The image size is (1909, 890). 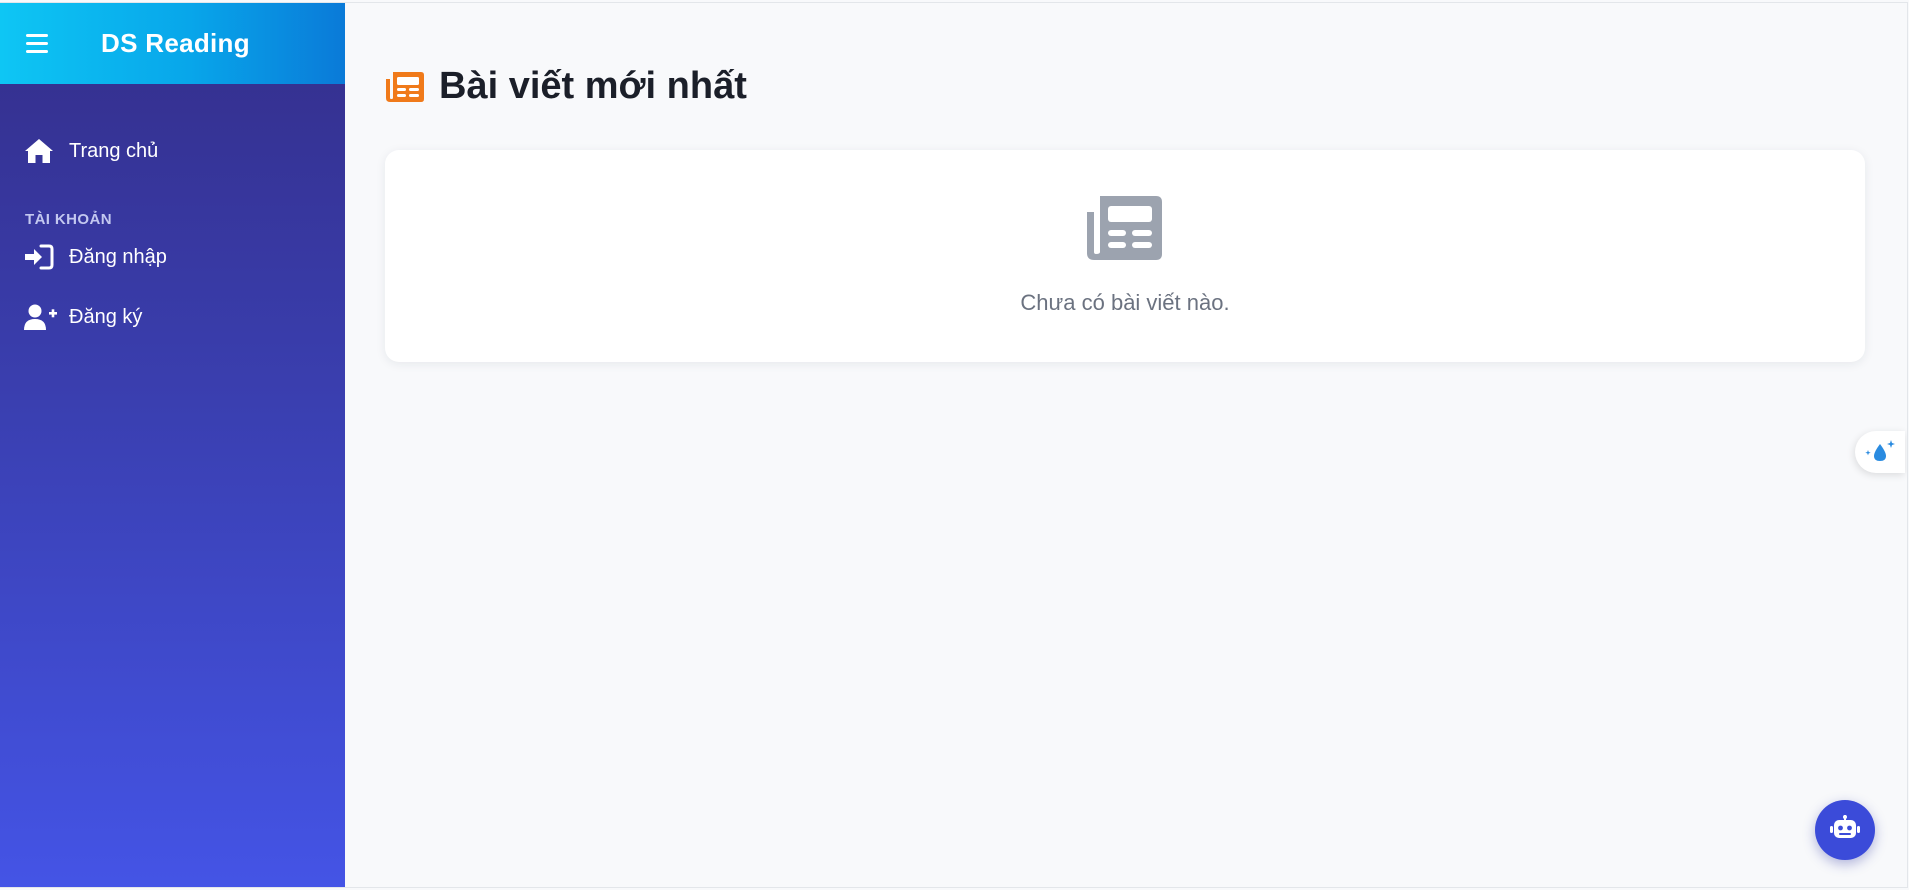 I want to click on robot-icon, so click(x=1845, y=830).